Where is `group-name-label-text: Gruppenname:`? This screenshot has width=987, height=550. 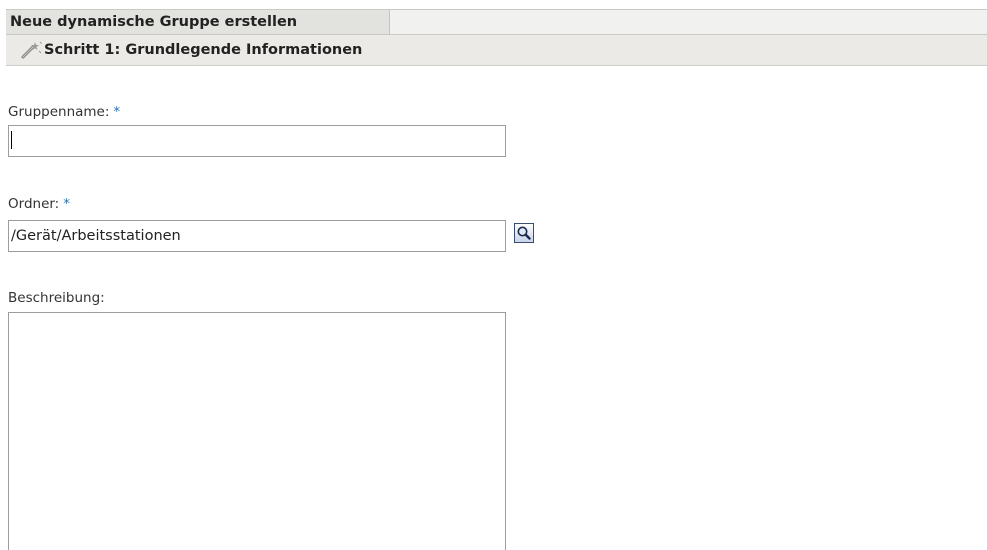
group-name-label-text: Gruppenname: is located at coordinates (59, 112).